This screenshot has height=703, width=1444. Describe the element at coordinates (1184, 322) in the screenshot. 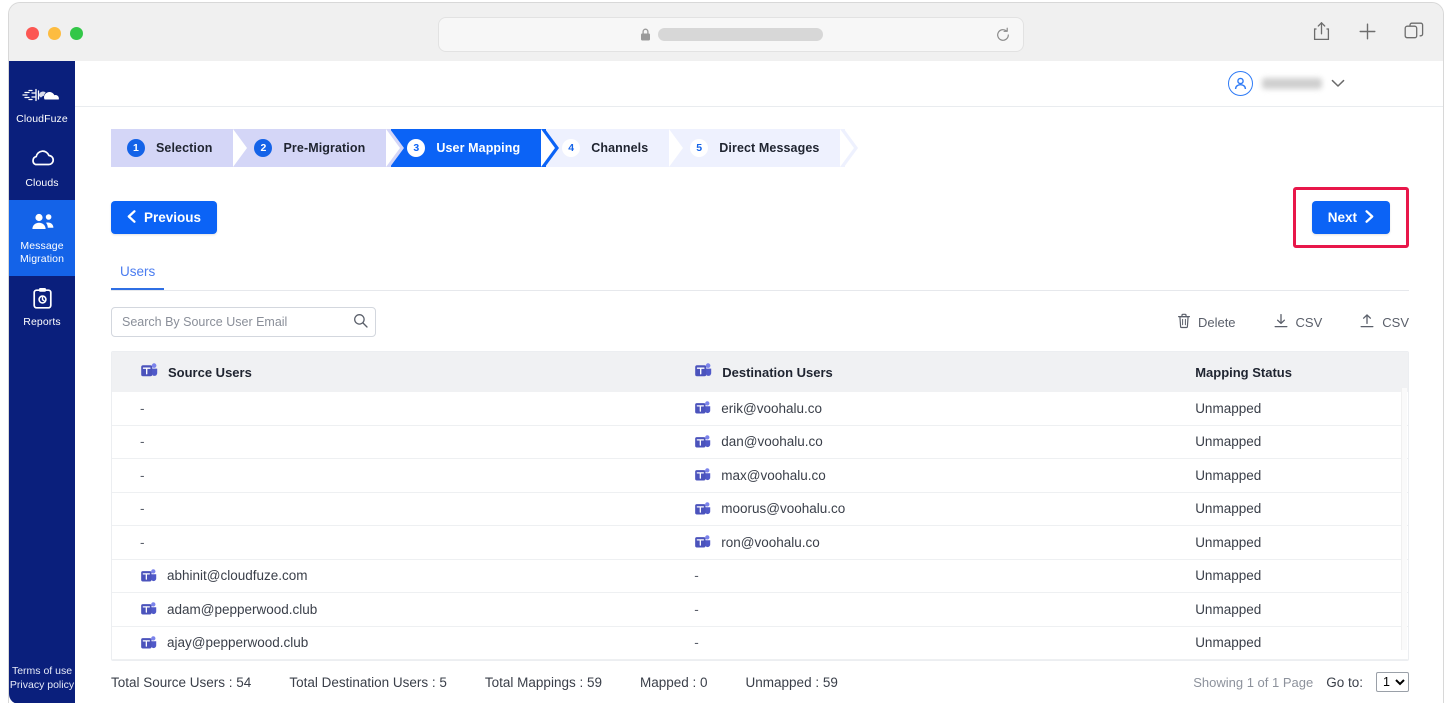

I see `trash-icon` at that location.